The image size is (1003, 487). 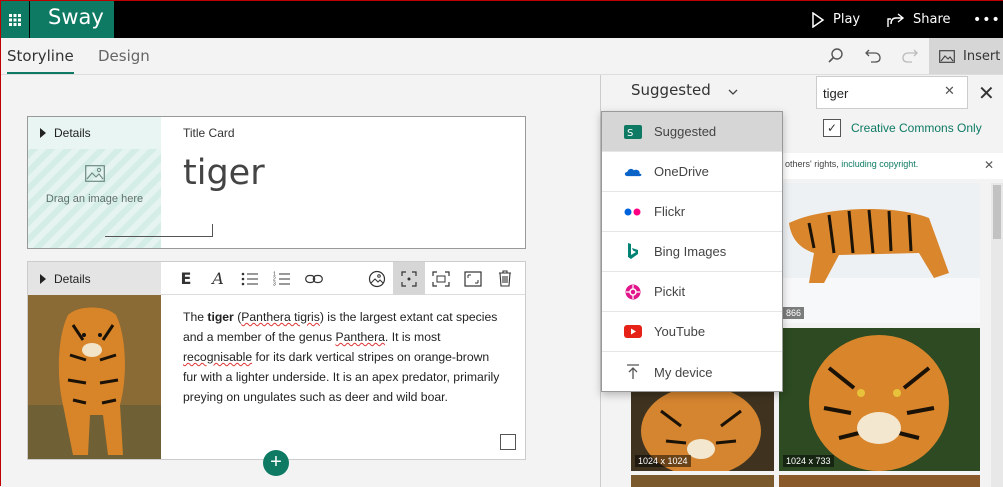 I want to click on pickit-icon, so click(x=633, y=292).